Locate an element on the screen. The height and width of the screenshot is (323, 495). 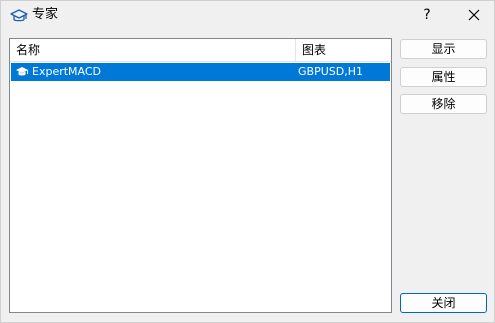
close-icon is located at coordinates (474, 15).